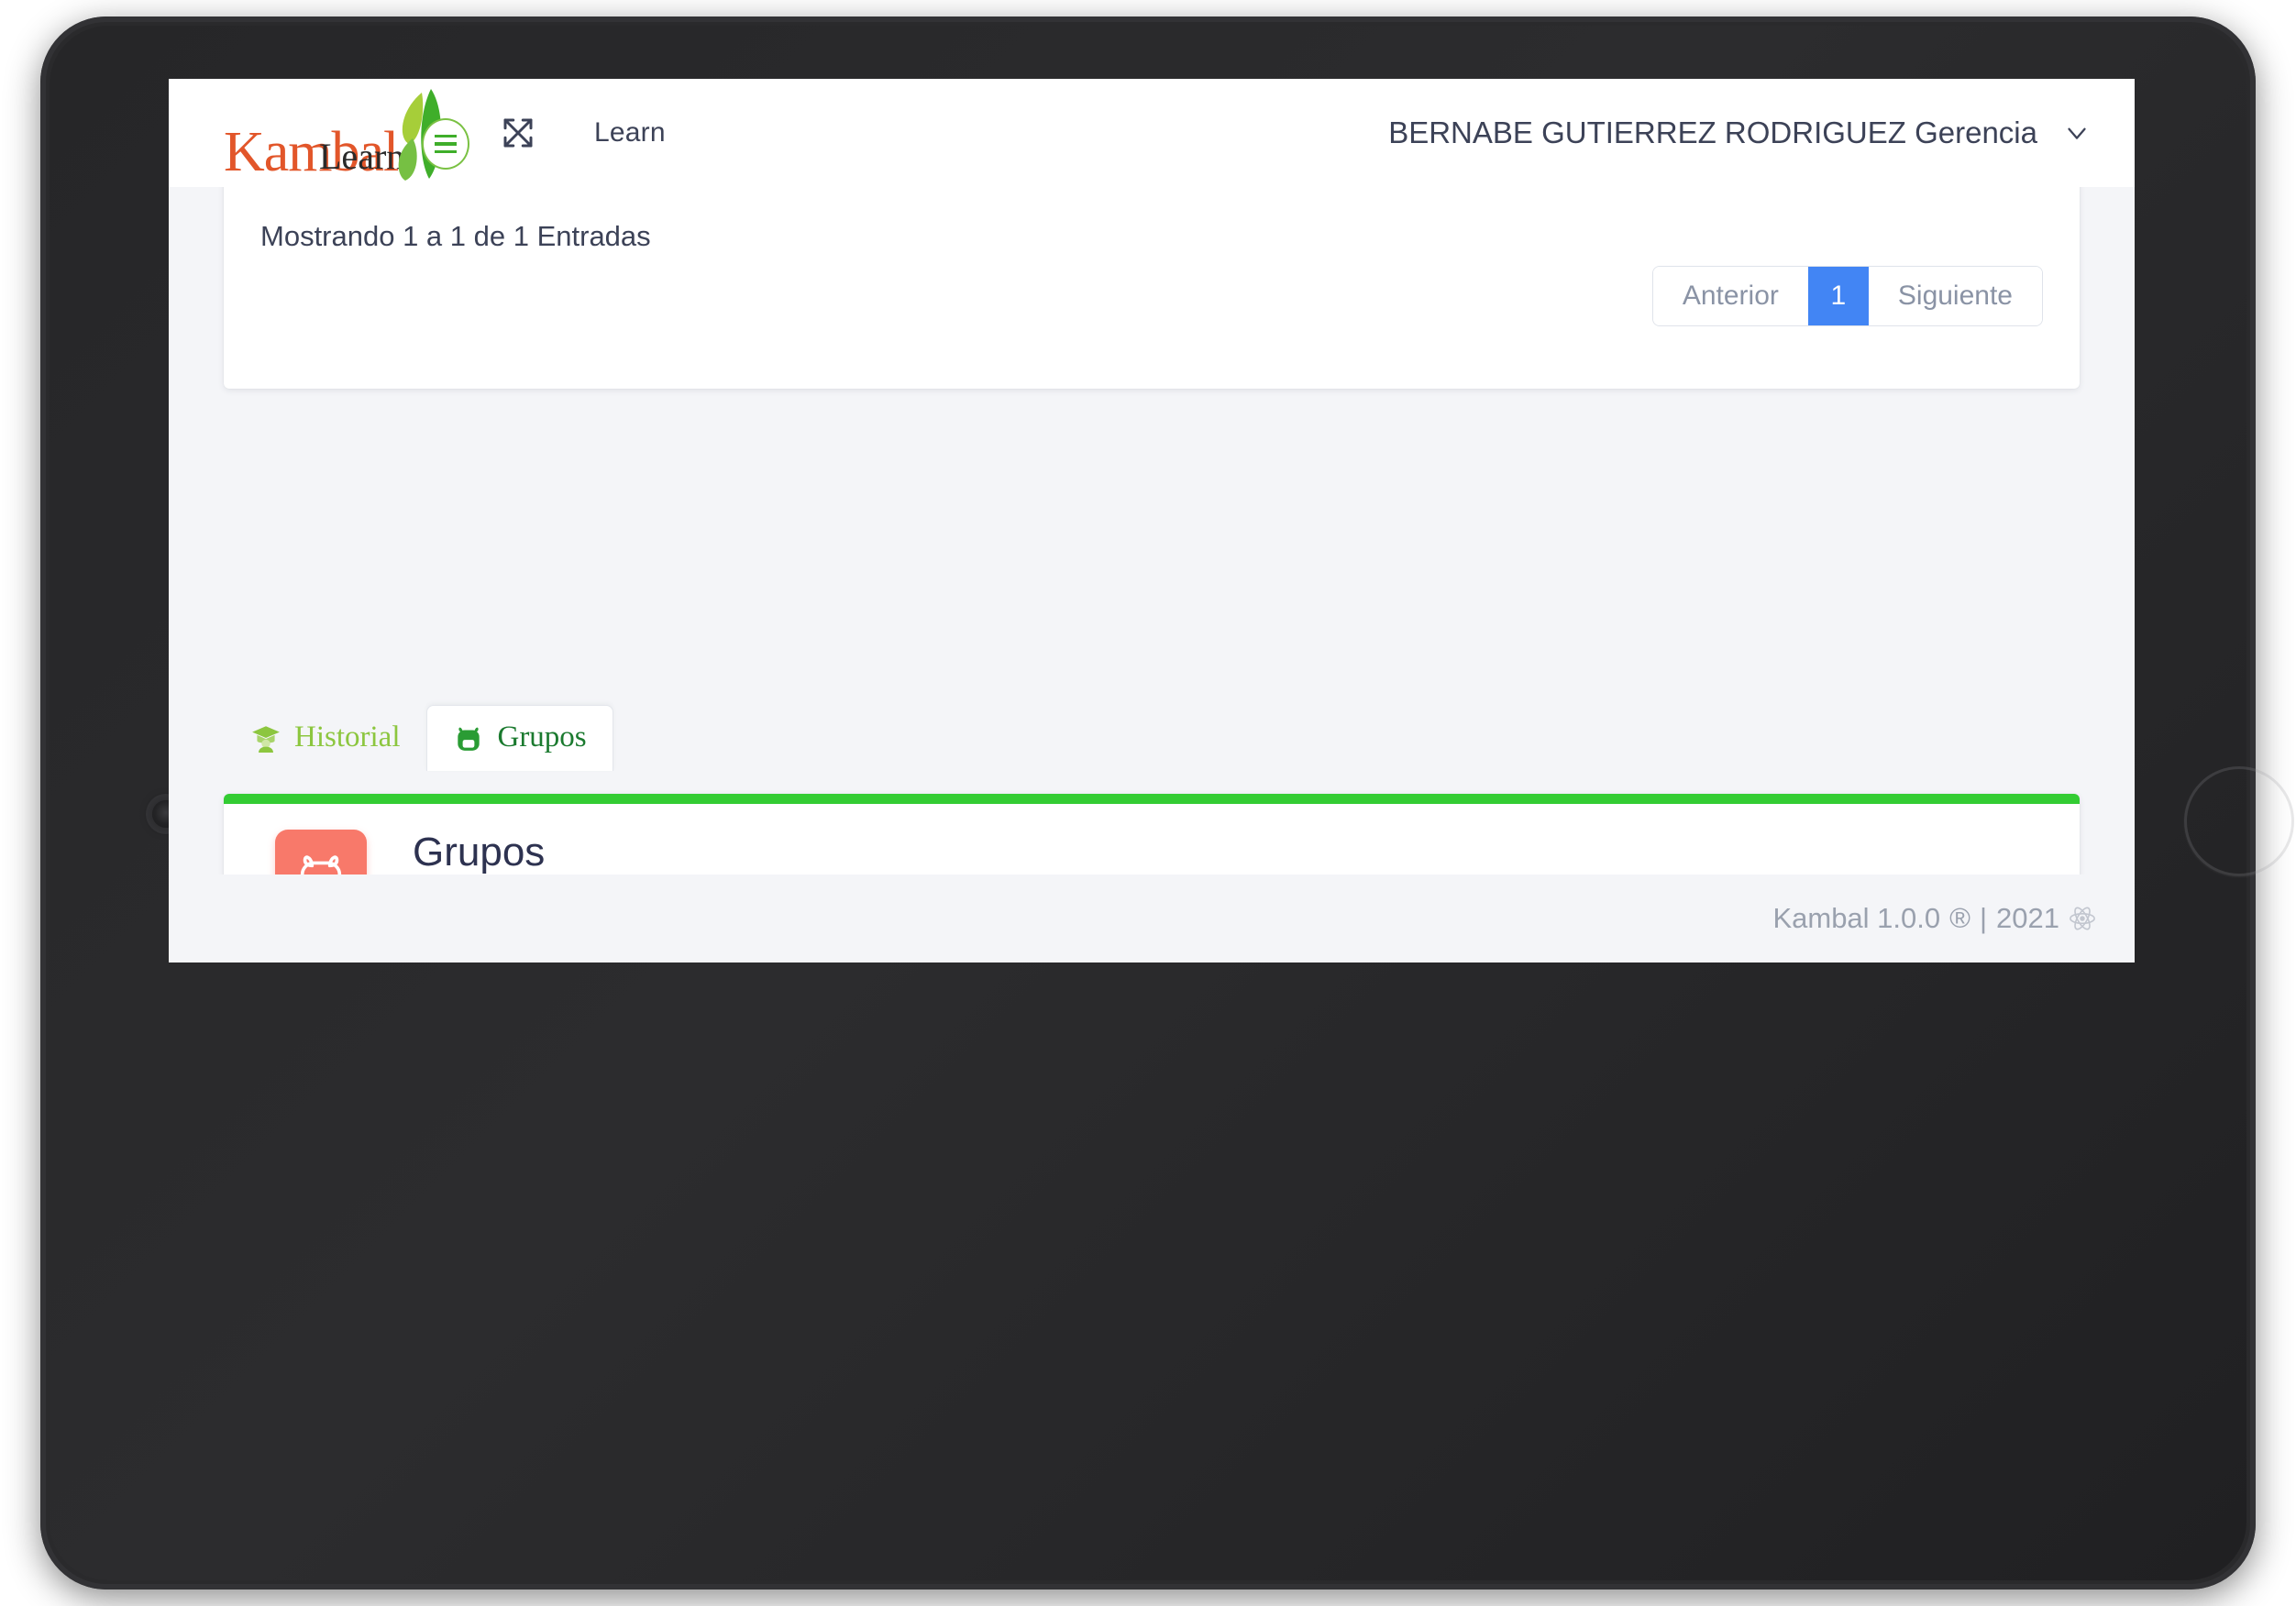 Image resolution: width=2296 pixels, height=1606 pixels. I want to click on user-menu: BERNABE GUTIERREZ RODRIGUEZ Gerencia, so click(1740, 133).